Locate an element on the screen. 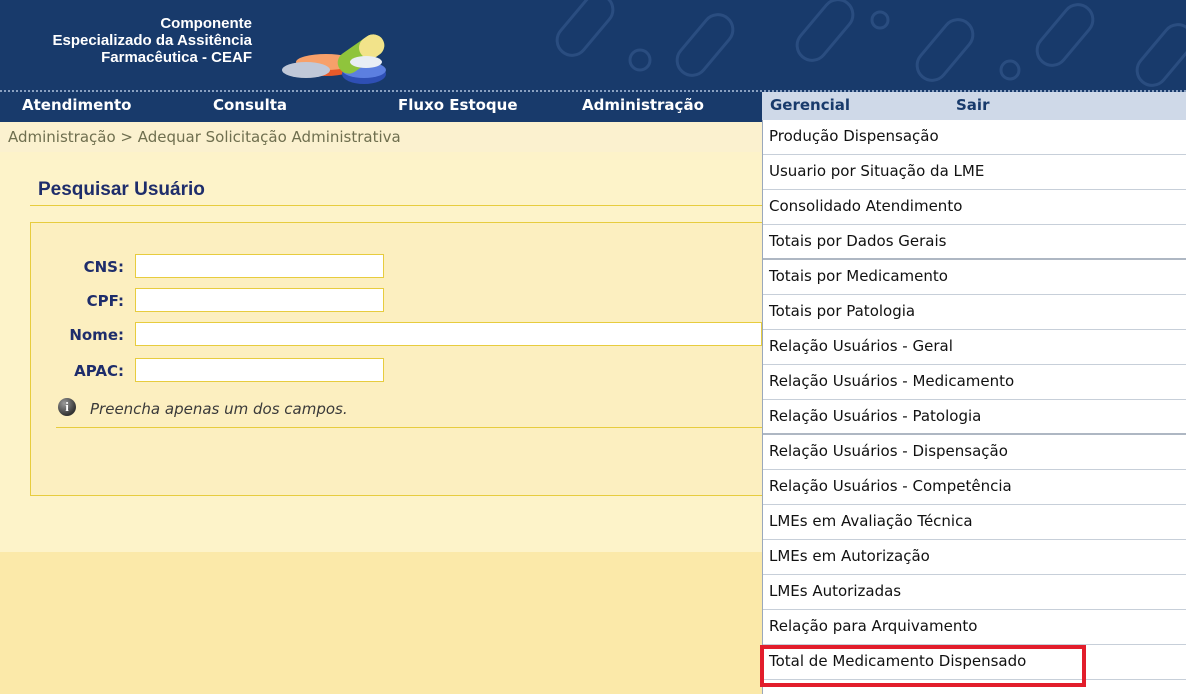  menu-item-lmes-avaliacao-tecnica: LMEs em Avaliação Técnica is located at coordinates (974, 522).